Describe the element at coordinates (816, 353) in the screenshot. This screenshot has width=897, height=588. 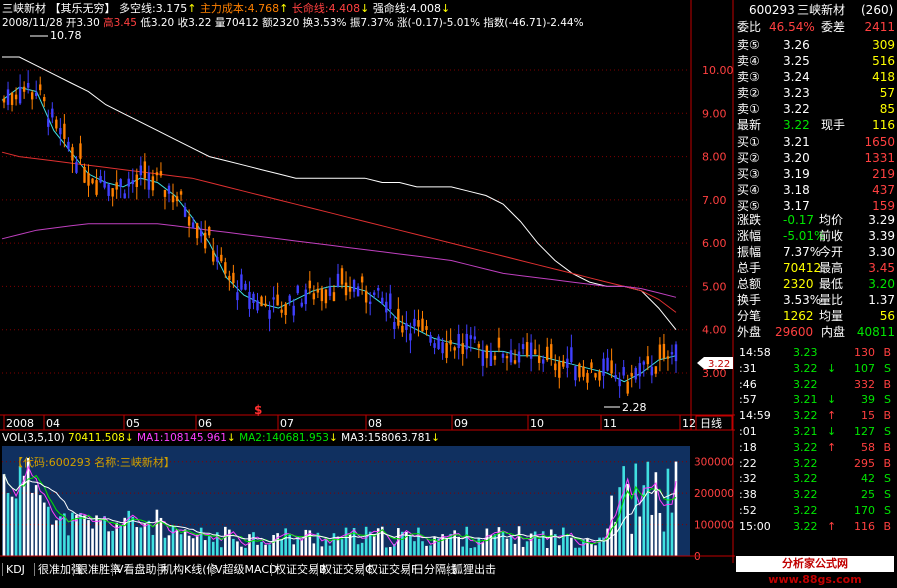
I see `tick-row: 14:58 3.23 130 B` at that location.